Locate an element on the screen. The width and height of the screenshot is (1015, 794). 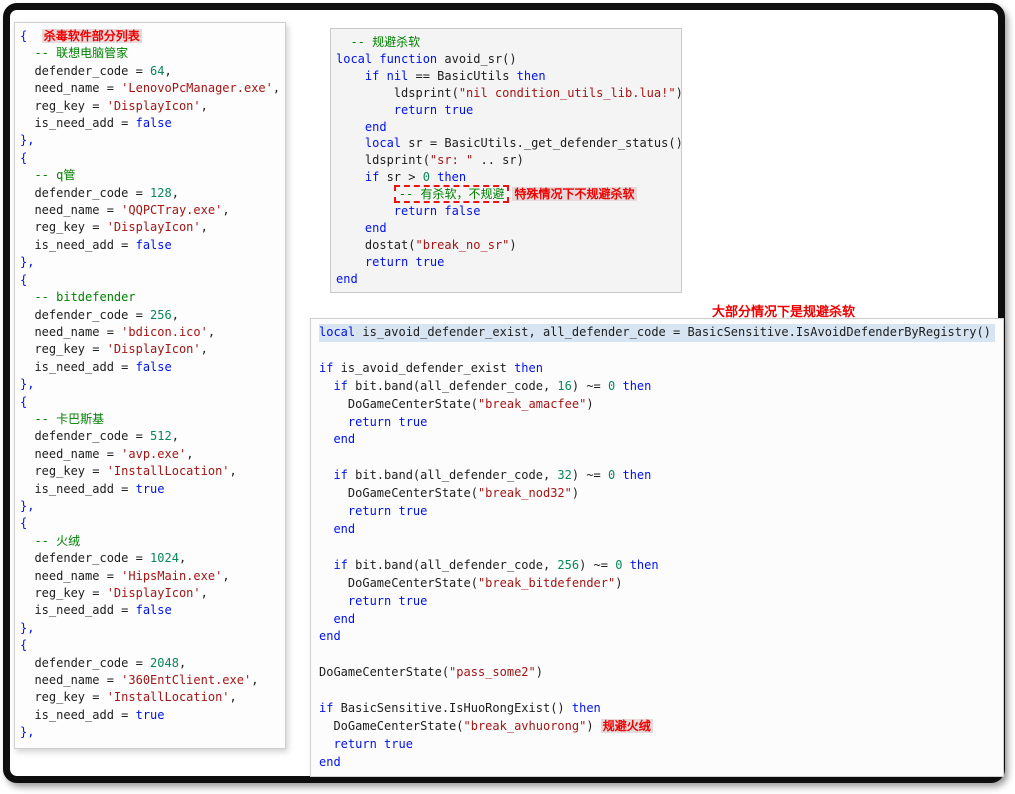
code-token: ) ~= is located at coordinates (589, 475).